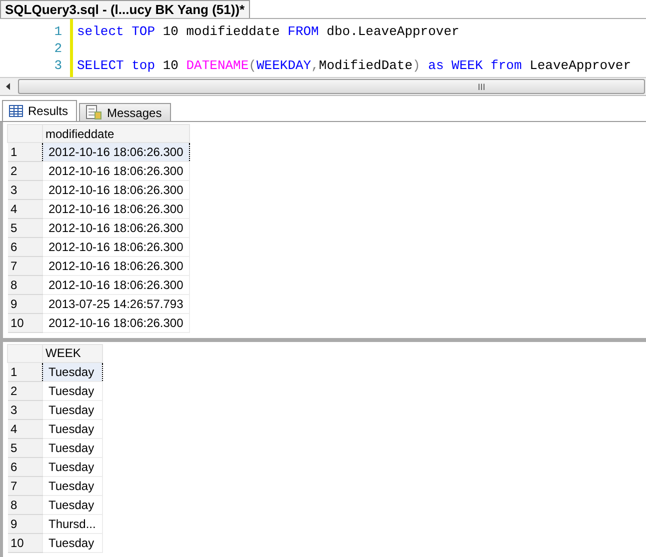  Describe the element at coordinates (268, 31) in the screenshot. I see `code-line: select TOP 10 modifieddate FROM dbo.LeaveApprover` at that location.